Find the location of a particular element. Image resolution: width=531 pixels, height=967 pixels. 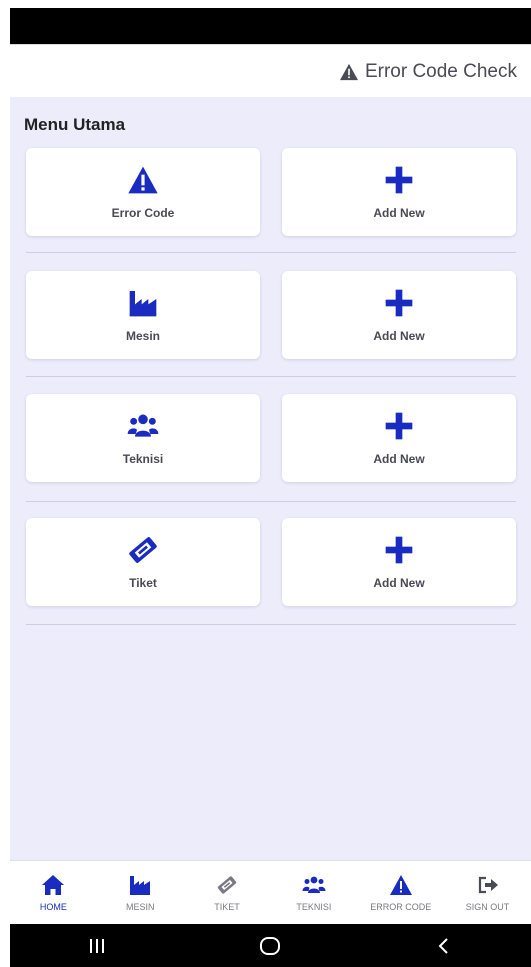

nav-item-teknisi: TEKNISI is located at coordinates (314, 893).